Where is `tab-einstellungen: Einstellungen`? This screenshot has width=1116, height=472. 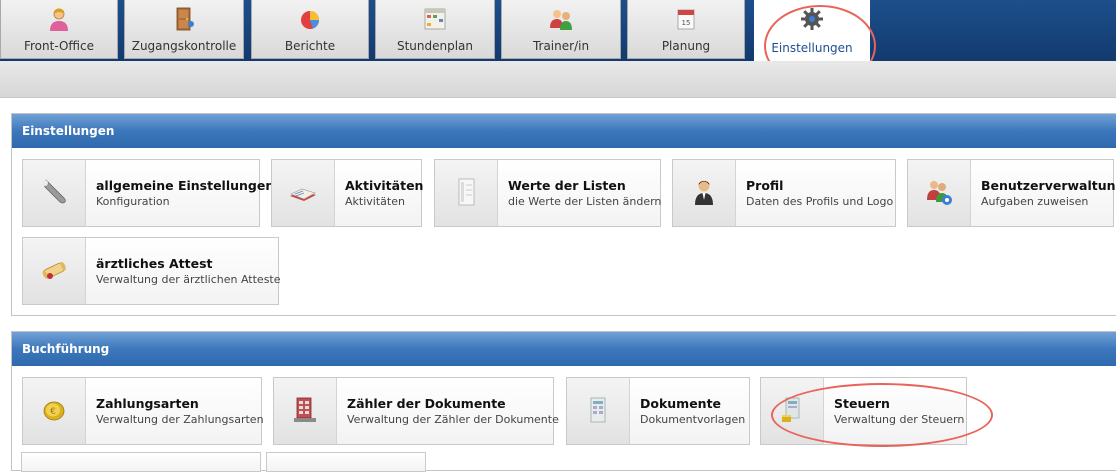
tab-einstellungen: Einstellungen is located at coordinates (812, 30).